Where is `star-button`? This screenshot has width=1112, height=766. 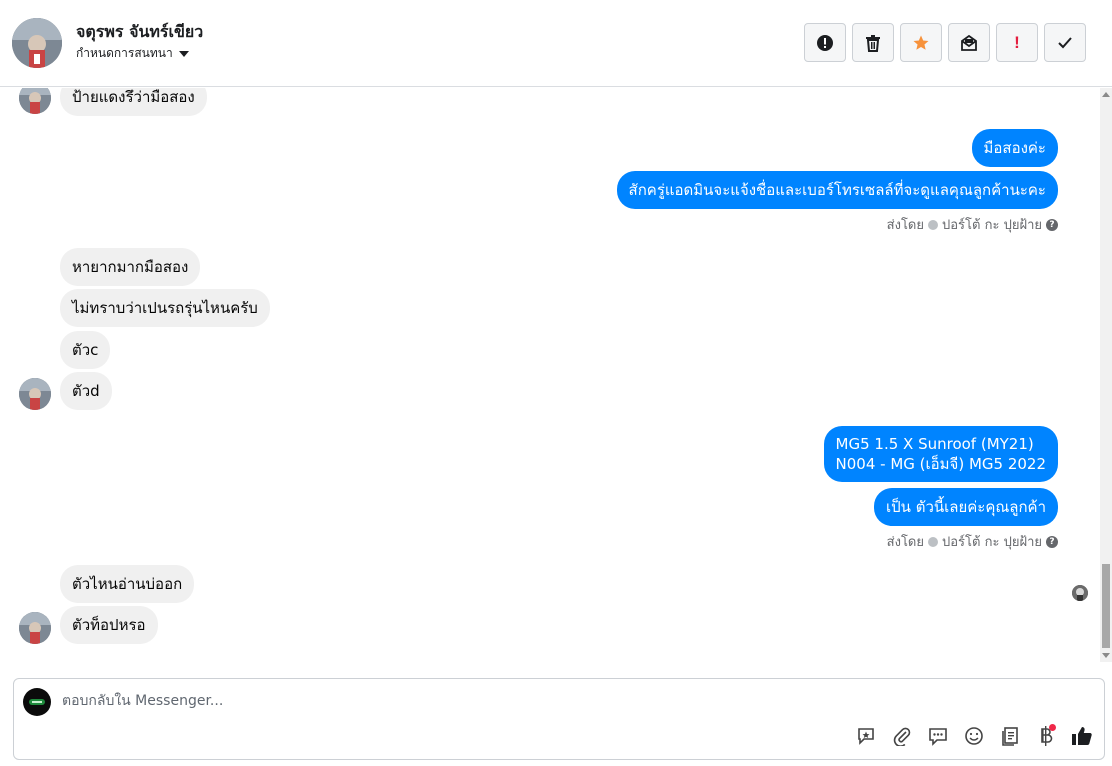 star-button is located at coordinates (921, 42).